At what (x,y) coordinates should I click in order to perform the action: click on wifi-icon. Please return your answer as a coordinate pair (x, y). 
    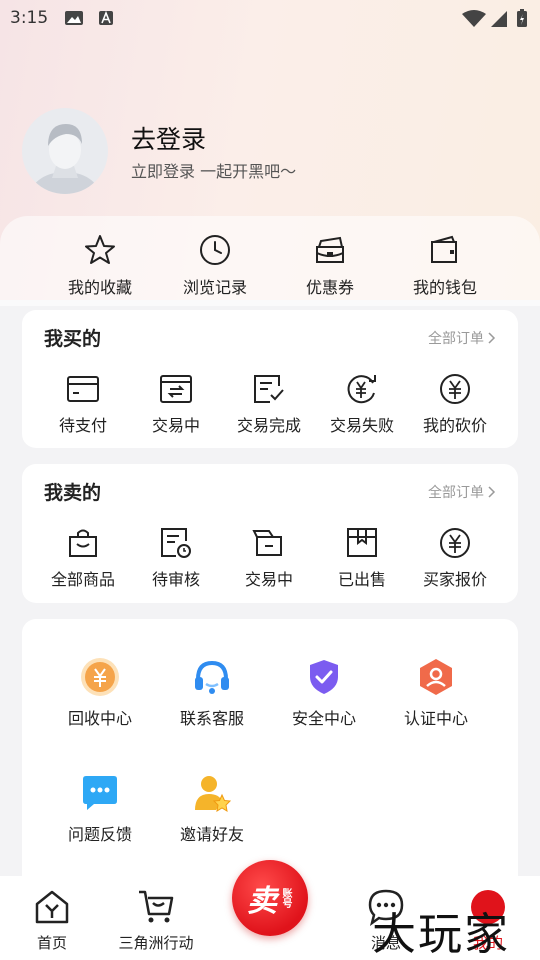
    Looking at the image, I should click on (474, 18).